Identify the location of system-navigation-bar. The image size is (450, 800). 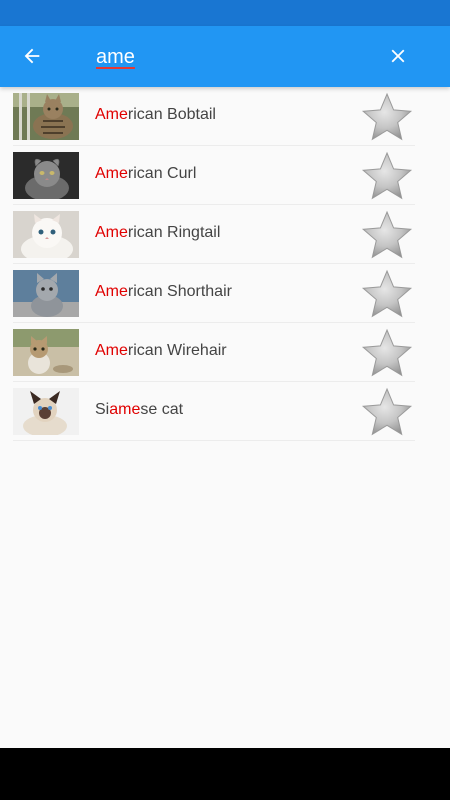
(225, 774).